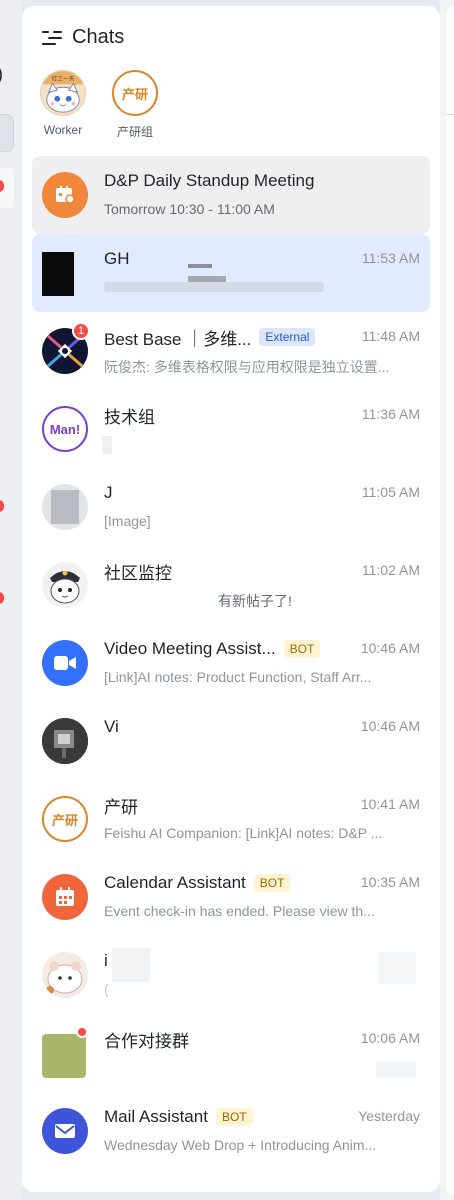 Image resolution: width=454 pixels, height=1200 pixels. I want to click on police-cat-icon, so click(65, 587).